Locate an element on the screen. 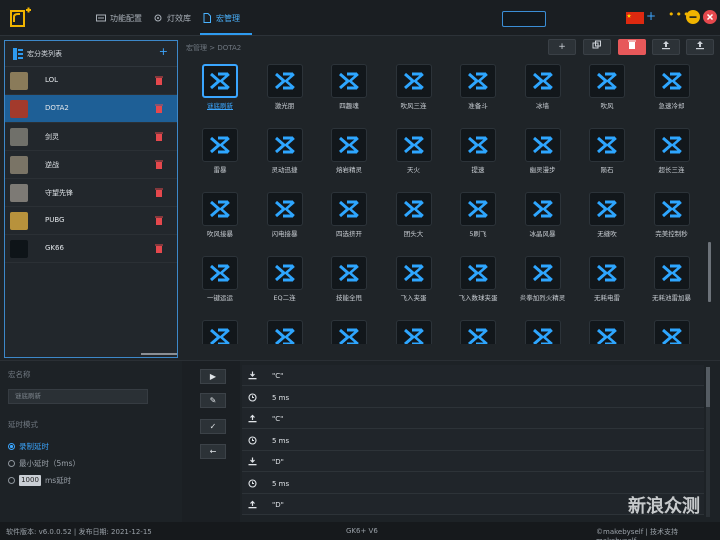 This screenshot has height=540, width=720. macro-tile-label: 四选挤开 is located at coordinates (349, 234).